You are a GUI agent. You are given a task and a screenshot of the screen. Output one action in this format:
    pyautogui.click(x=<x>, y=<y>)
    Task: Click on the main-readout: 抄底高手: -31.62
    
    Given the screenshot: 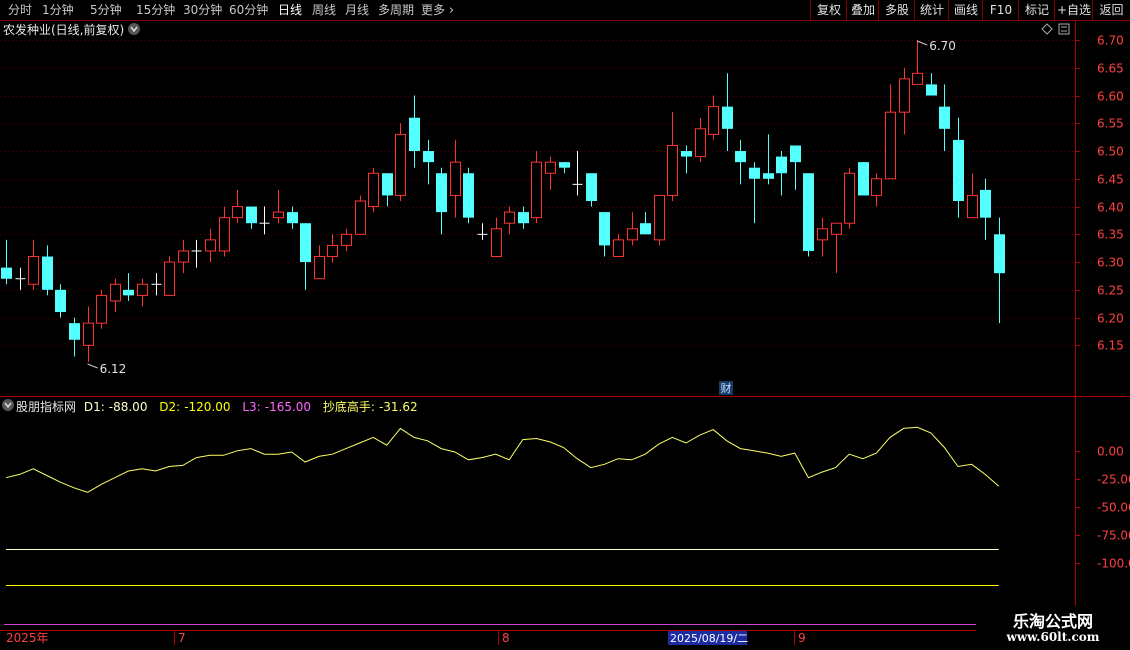 What is the action you would take?
    pyautogui.click(x=372, y=407)
    